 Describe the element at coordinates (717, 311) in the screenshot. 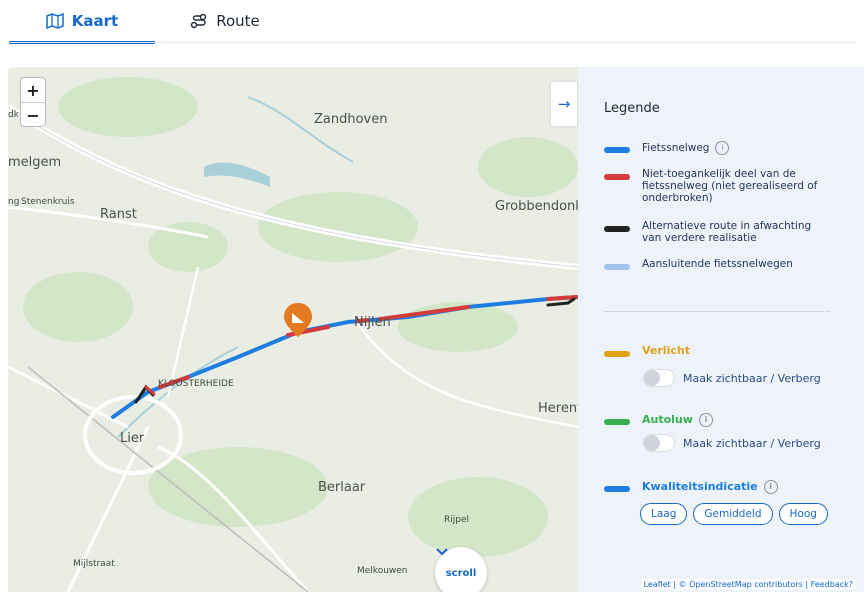

I see `legend-divider` at that location.